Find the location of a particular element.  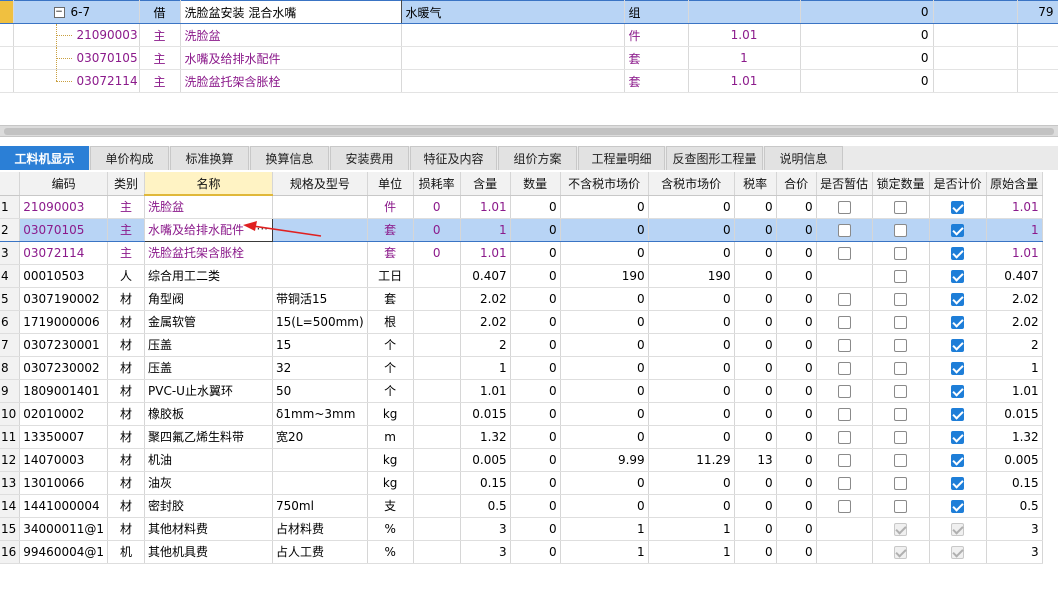

type-cell: 主 is located at coordinates (126, 253).